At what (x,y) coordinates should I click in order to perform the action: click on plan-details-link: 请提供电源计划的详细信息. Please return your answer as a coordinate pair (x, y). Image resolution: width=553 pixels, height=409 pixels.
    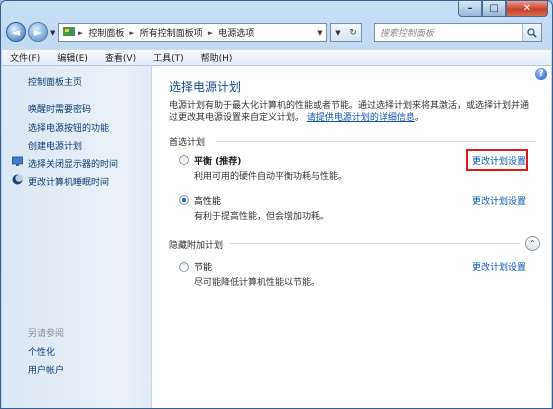
    Looking at the image, I should click on (361, 118).